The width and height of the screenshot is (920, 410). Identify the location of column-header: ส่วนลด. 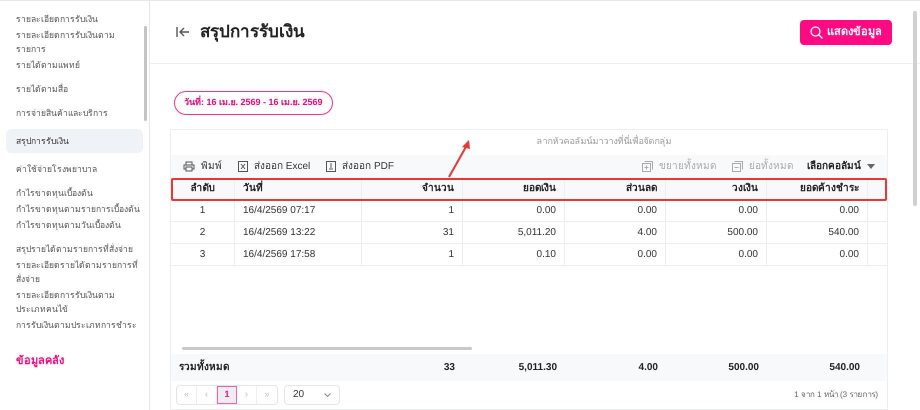
(615, 188).